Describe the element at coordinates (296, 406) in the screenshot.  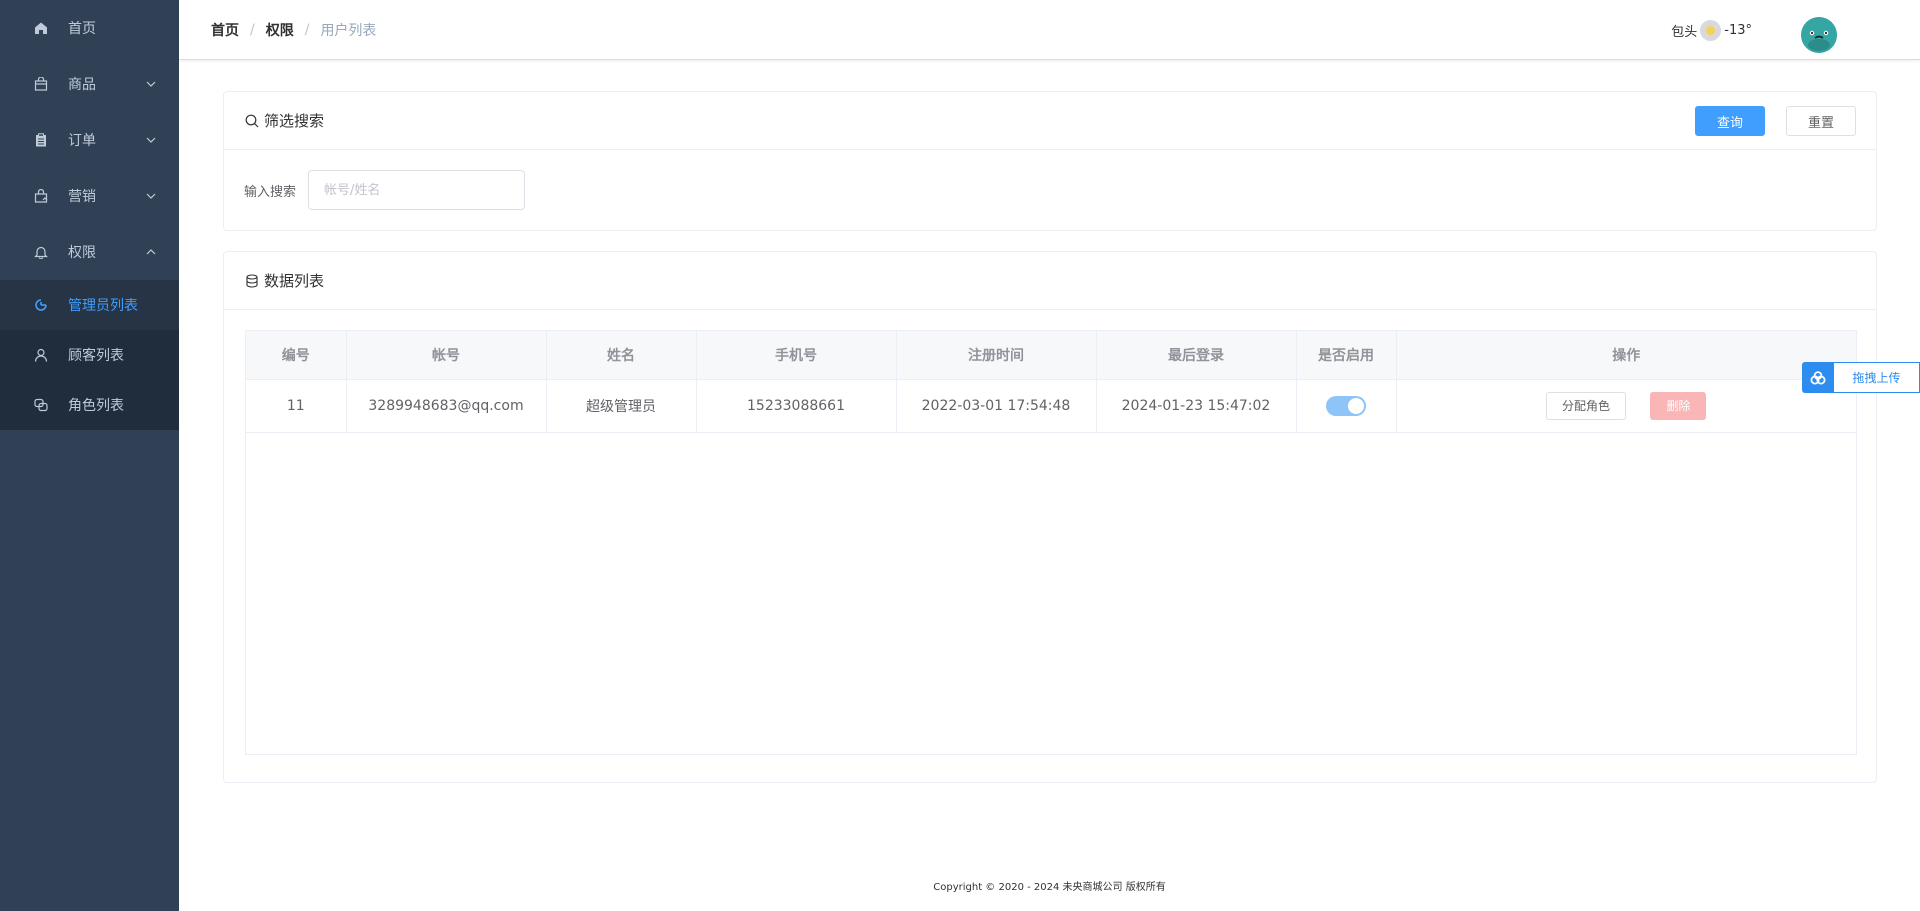
I see `cell-id: 11` at that location.